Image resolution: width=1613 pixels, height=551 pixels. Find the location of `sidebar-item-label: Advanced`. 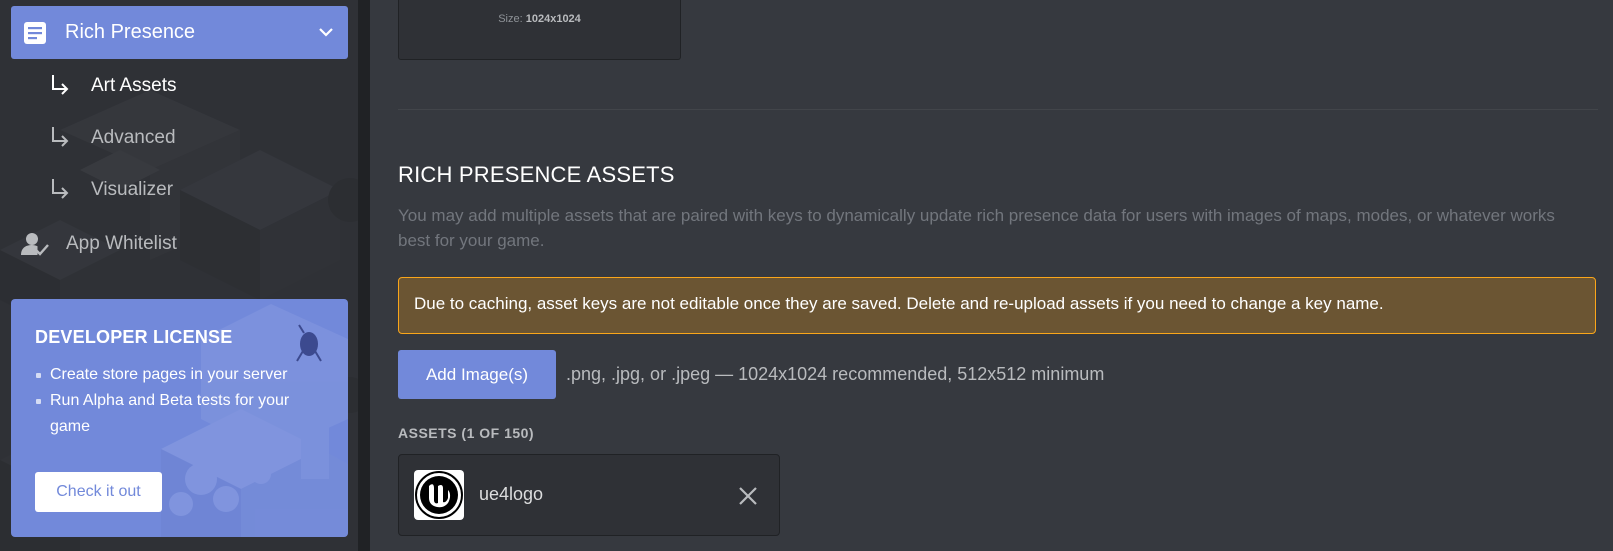

sidebar-item-label: Advanced is located at coordinates (133, 137).